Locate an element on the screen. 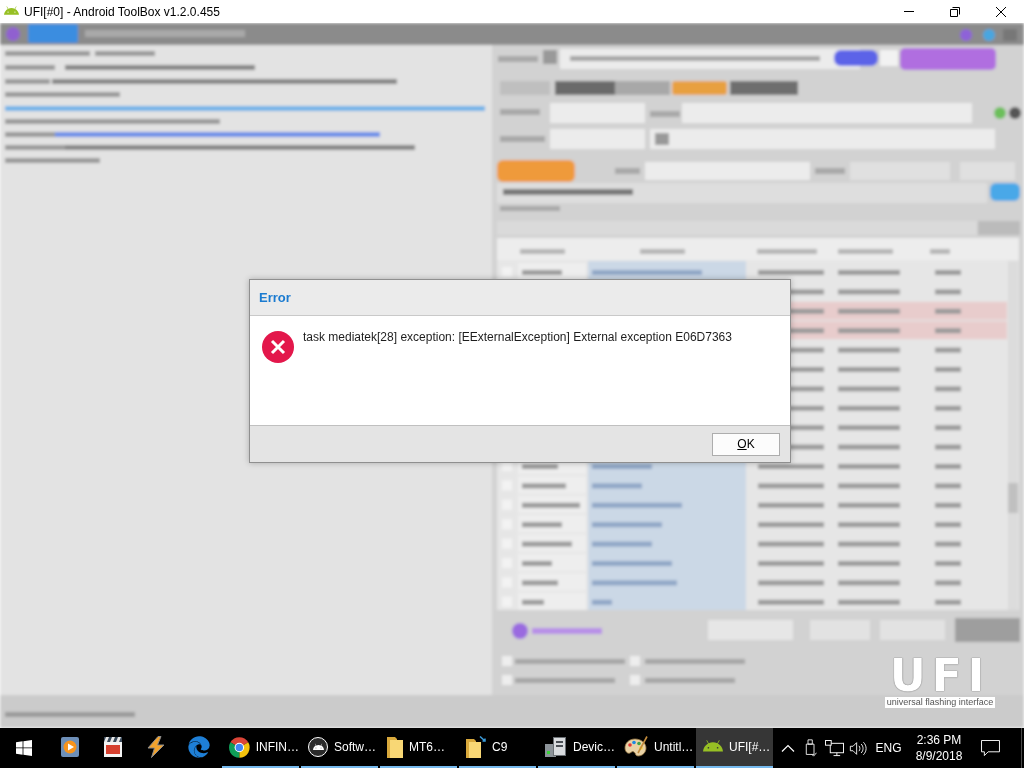 Image resolution: width=1024 pixels, height=768 pixels. logo-tagline: universal flashing interface is located at coordinates (940, 702).